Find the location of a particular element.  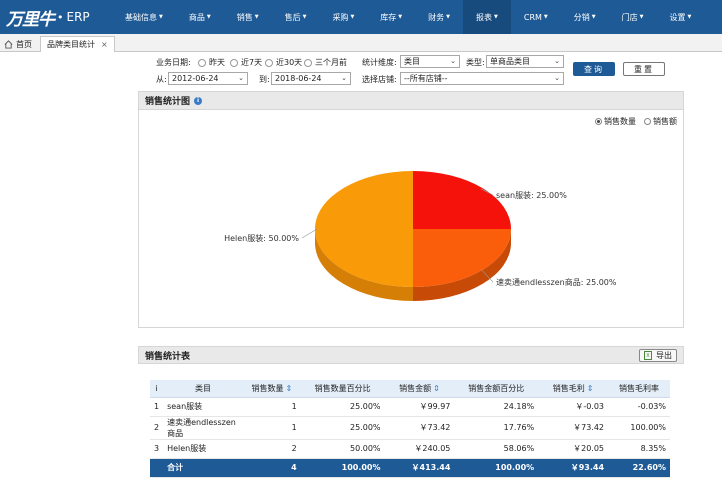

dimension-select: 类目 ⌄ is located at coordinates (430, 61).